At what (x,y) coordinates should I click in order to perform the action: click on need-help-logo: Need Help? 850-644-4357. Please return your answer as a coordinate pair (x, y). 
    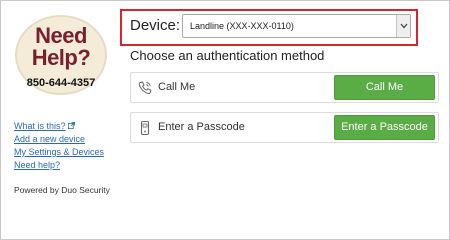
    Looking at the image, I should click on (61, 61).